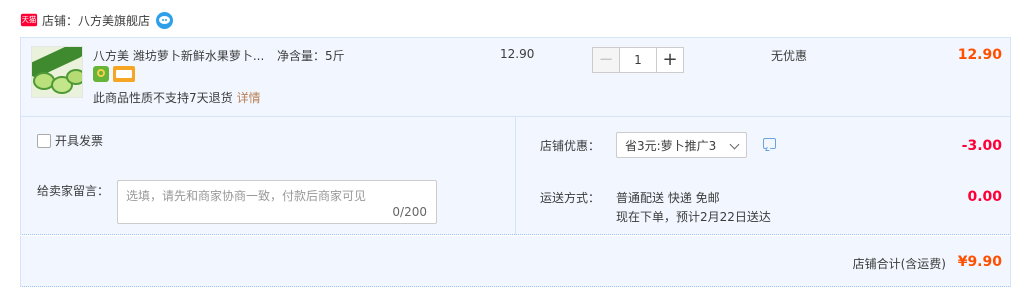  Describe the element at coordinates (101, 74) in the screenshot. I see `quality-service-icon` at that location.